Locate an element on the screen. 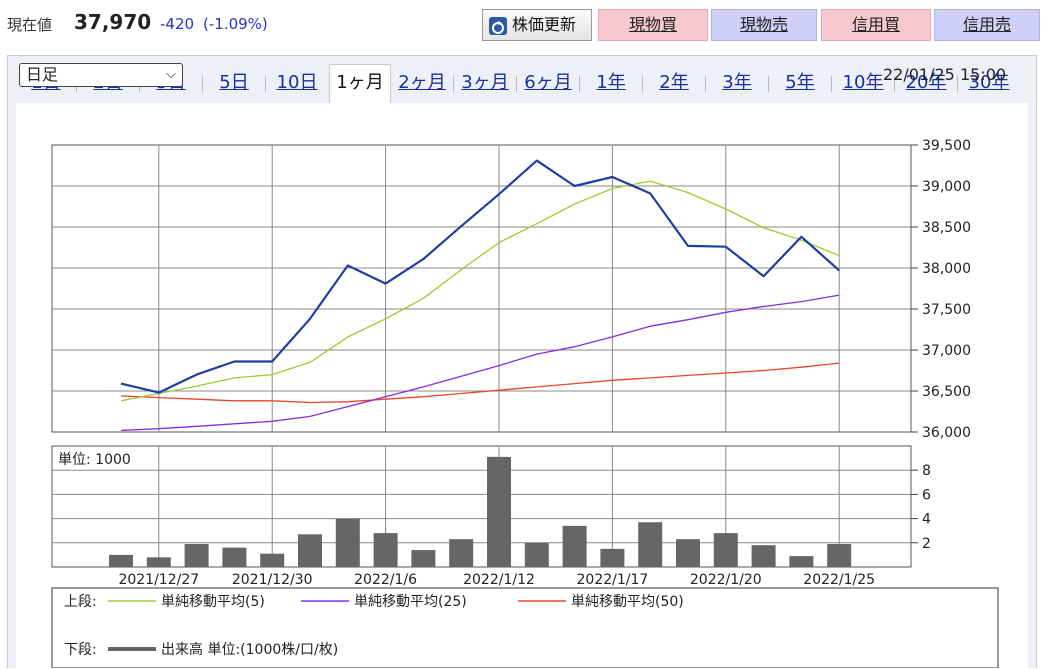  price-y-tick-label: 38,500 is located at coordinates (946, 228).